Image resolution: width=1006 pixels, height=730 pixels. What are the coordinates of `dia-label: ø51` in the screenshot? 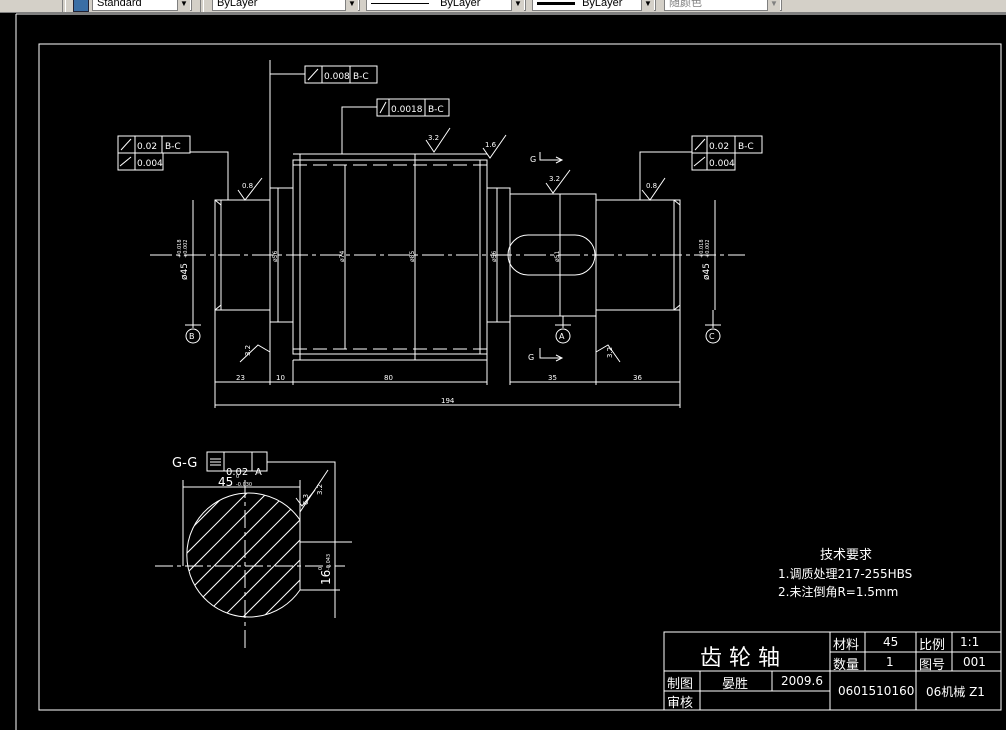 It's located at (557, 256).